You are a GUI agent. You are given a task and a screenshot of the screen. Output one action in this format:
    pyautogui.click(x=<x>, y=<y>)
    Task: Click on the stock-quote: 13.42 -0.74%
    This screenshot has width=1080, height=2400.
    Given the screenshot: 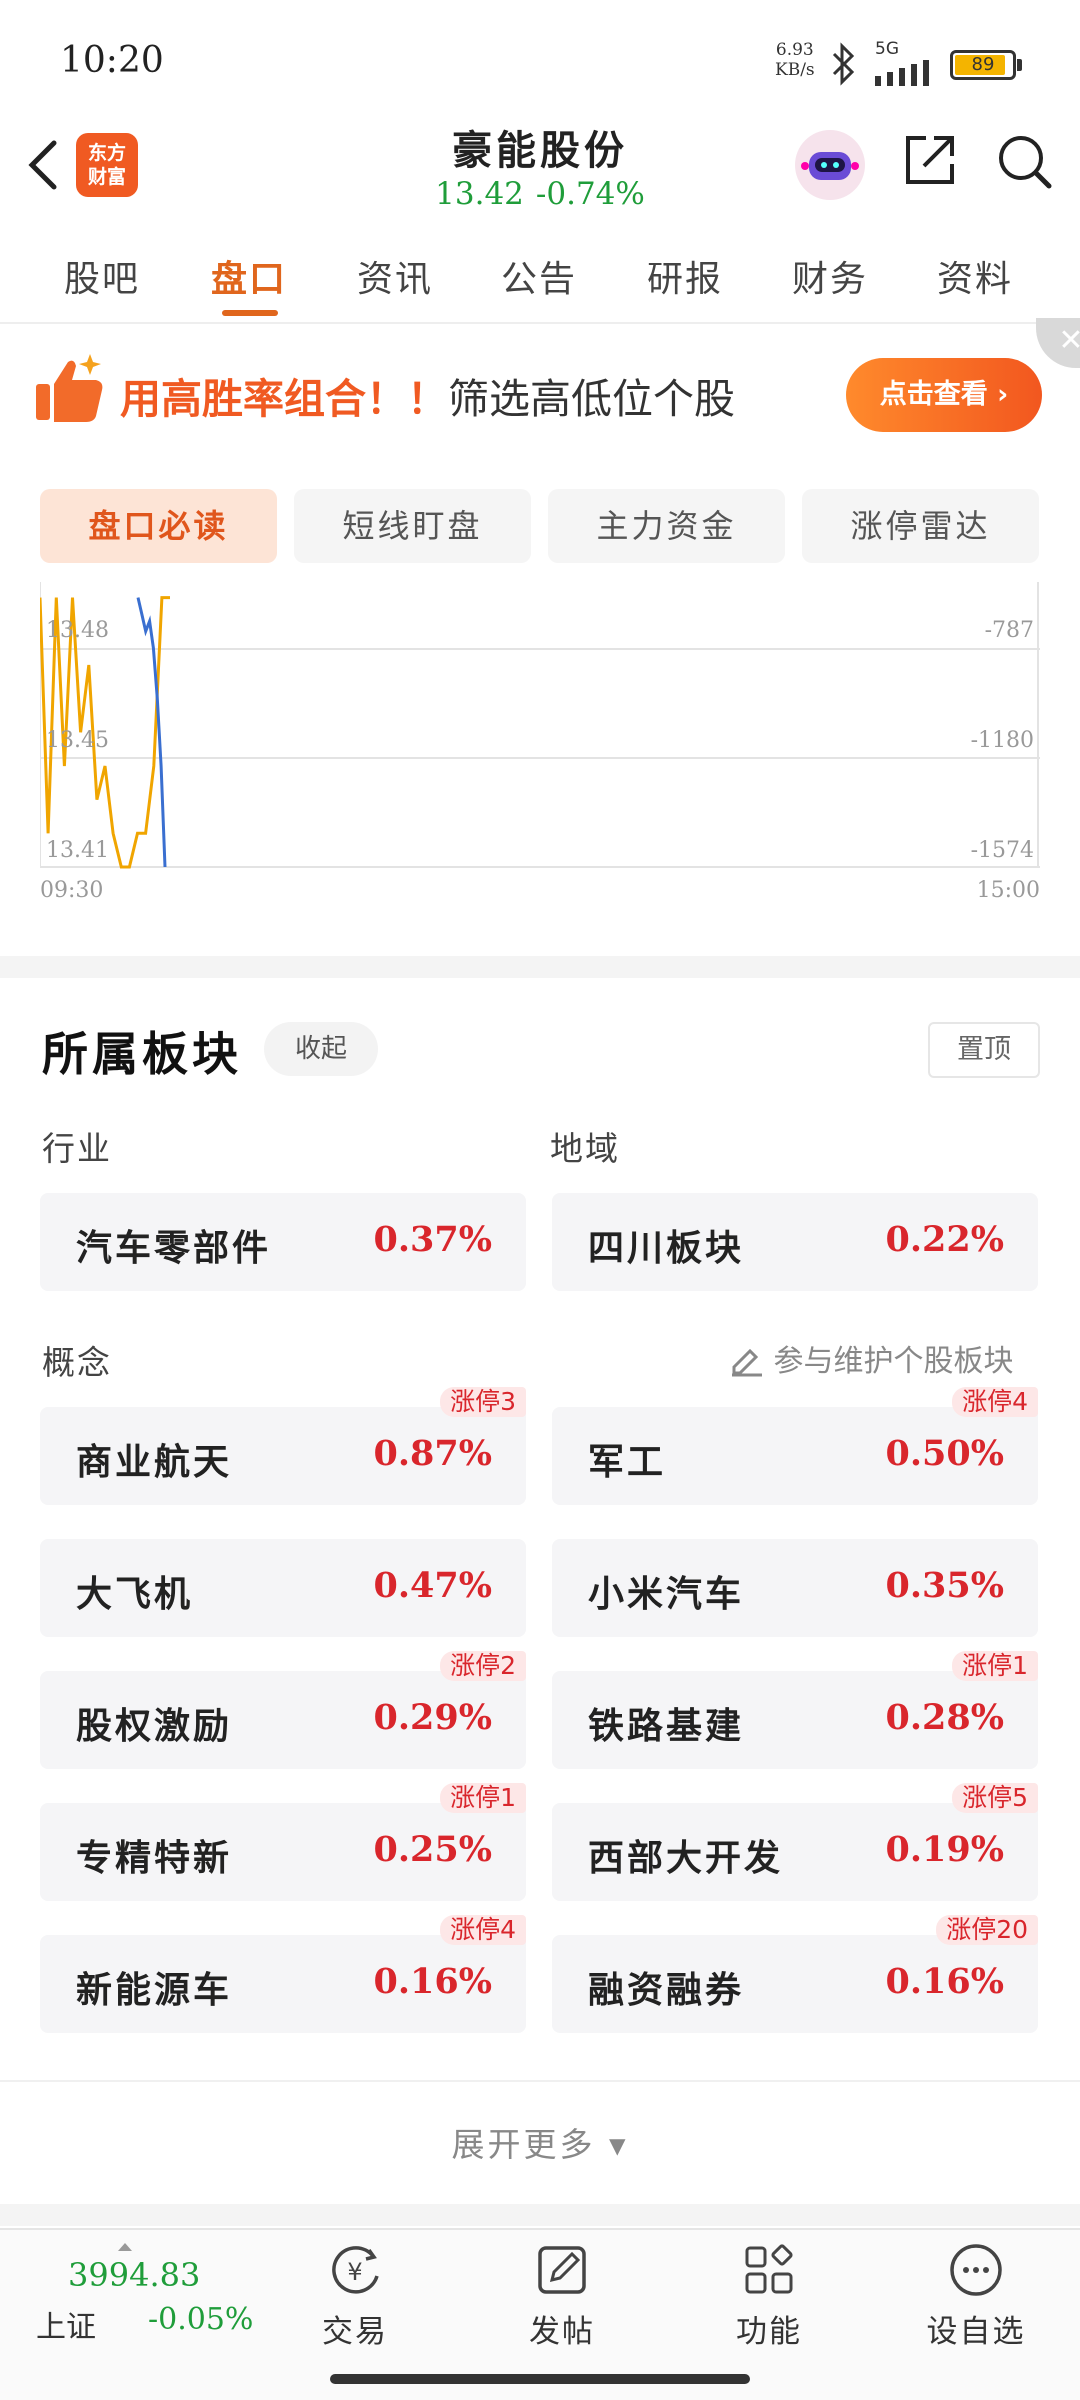 What is the action you would take?
    pyautogui.click(x=540, y=194)
    